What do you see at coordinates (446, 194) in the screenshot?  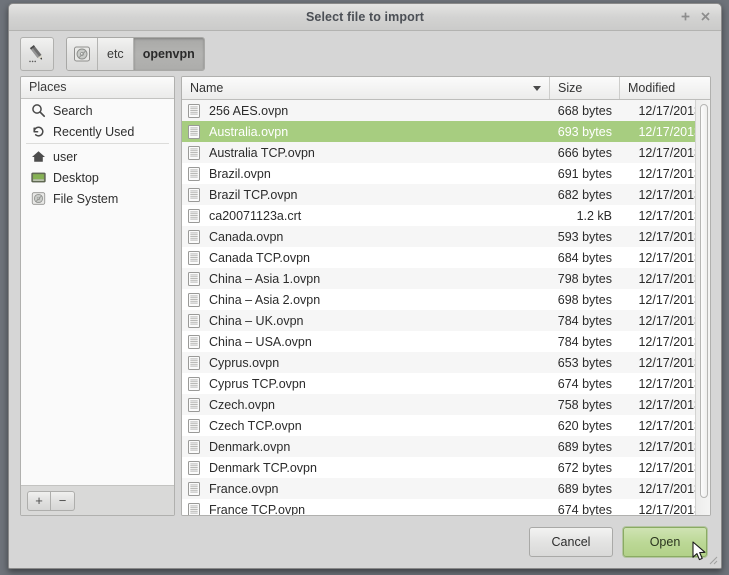 I see `table-row: Brazil TCP.ovpn 682 bytes 12/17/2013` at bounding box center [446, 194].